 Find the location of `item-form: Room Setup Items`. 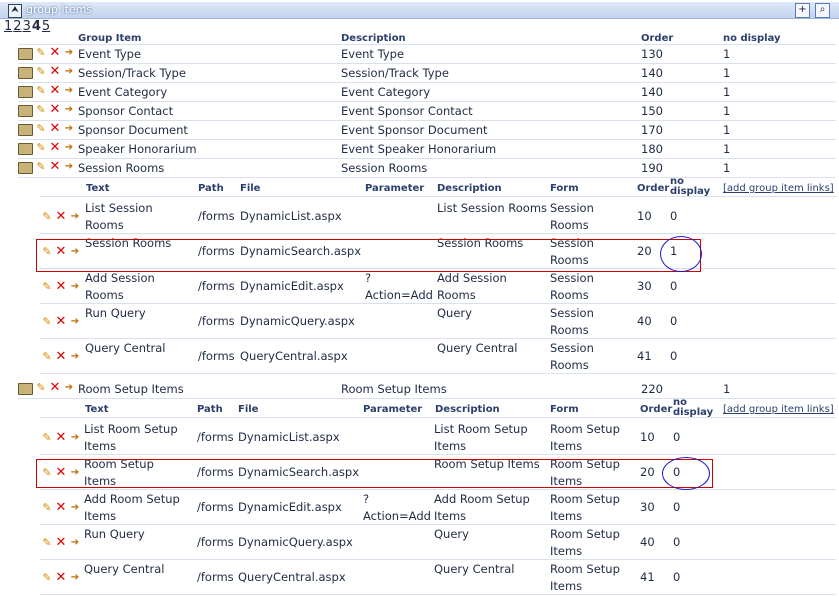

item-form: Room Setup Items is located at coordinates (585, 577).